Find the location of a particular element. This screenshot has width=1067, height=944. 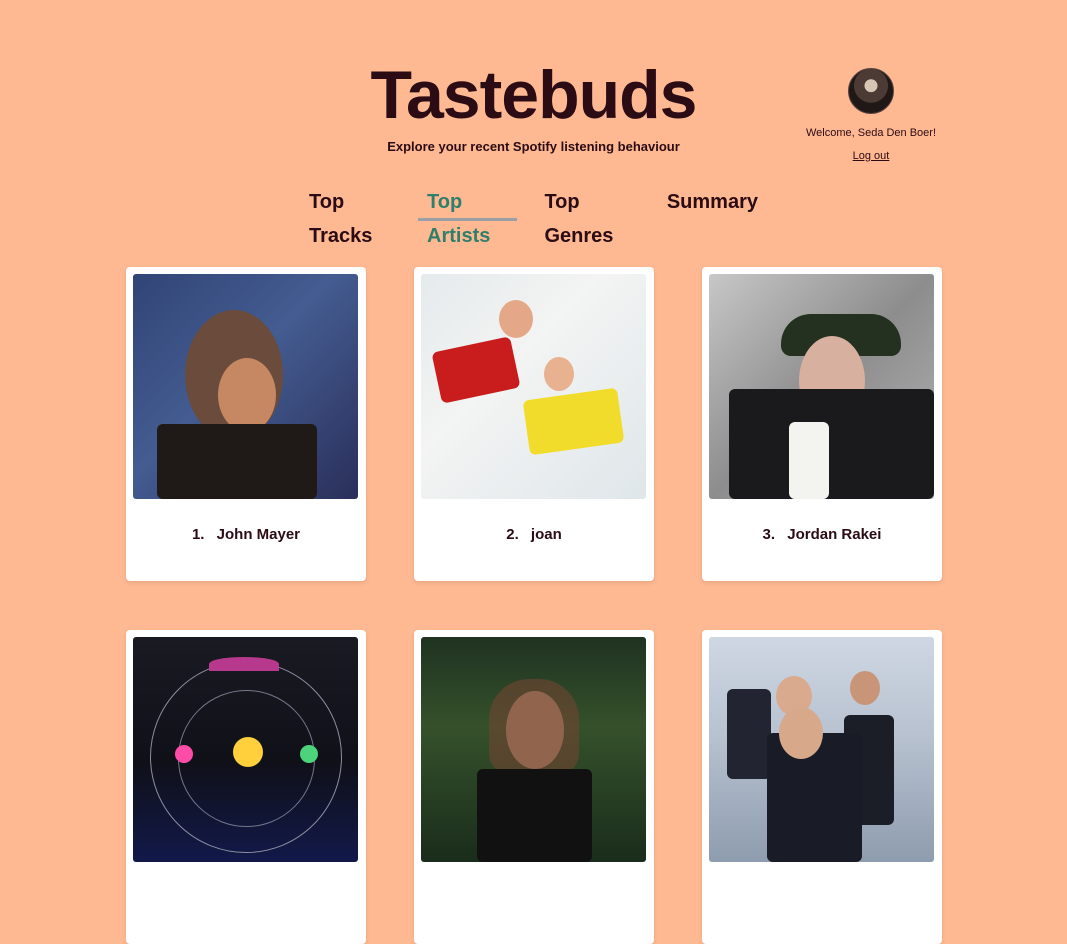

artist-name: Jordan Rakei is located at coordinates (834, 534).